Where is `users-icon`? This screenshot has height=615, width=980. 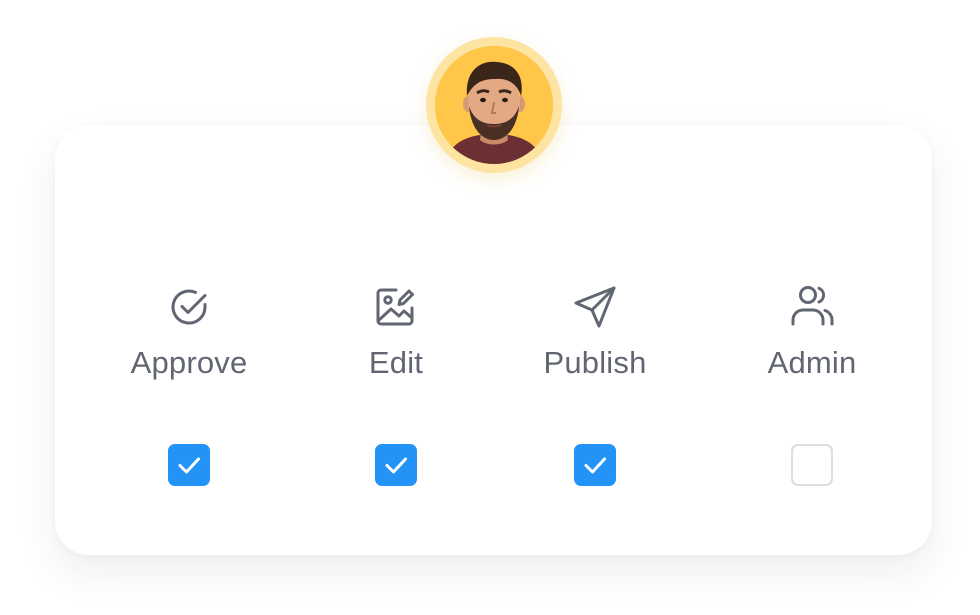
users-icon is located at coordinates (812, 307).